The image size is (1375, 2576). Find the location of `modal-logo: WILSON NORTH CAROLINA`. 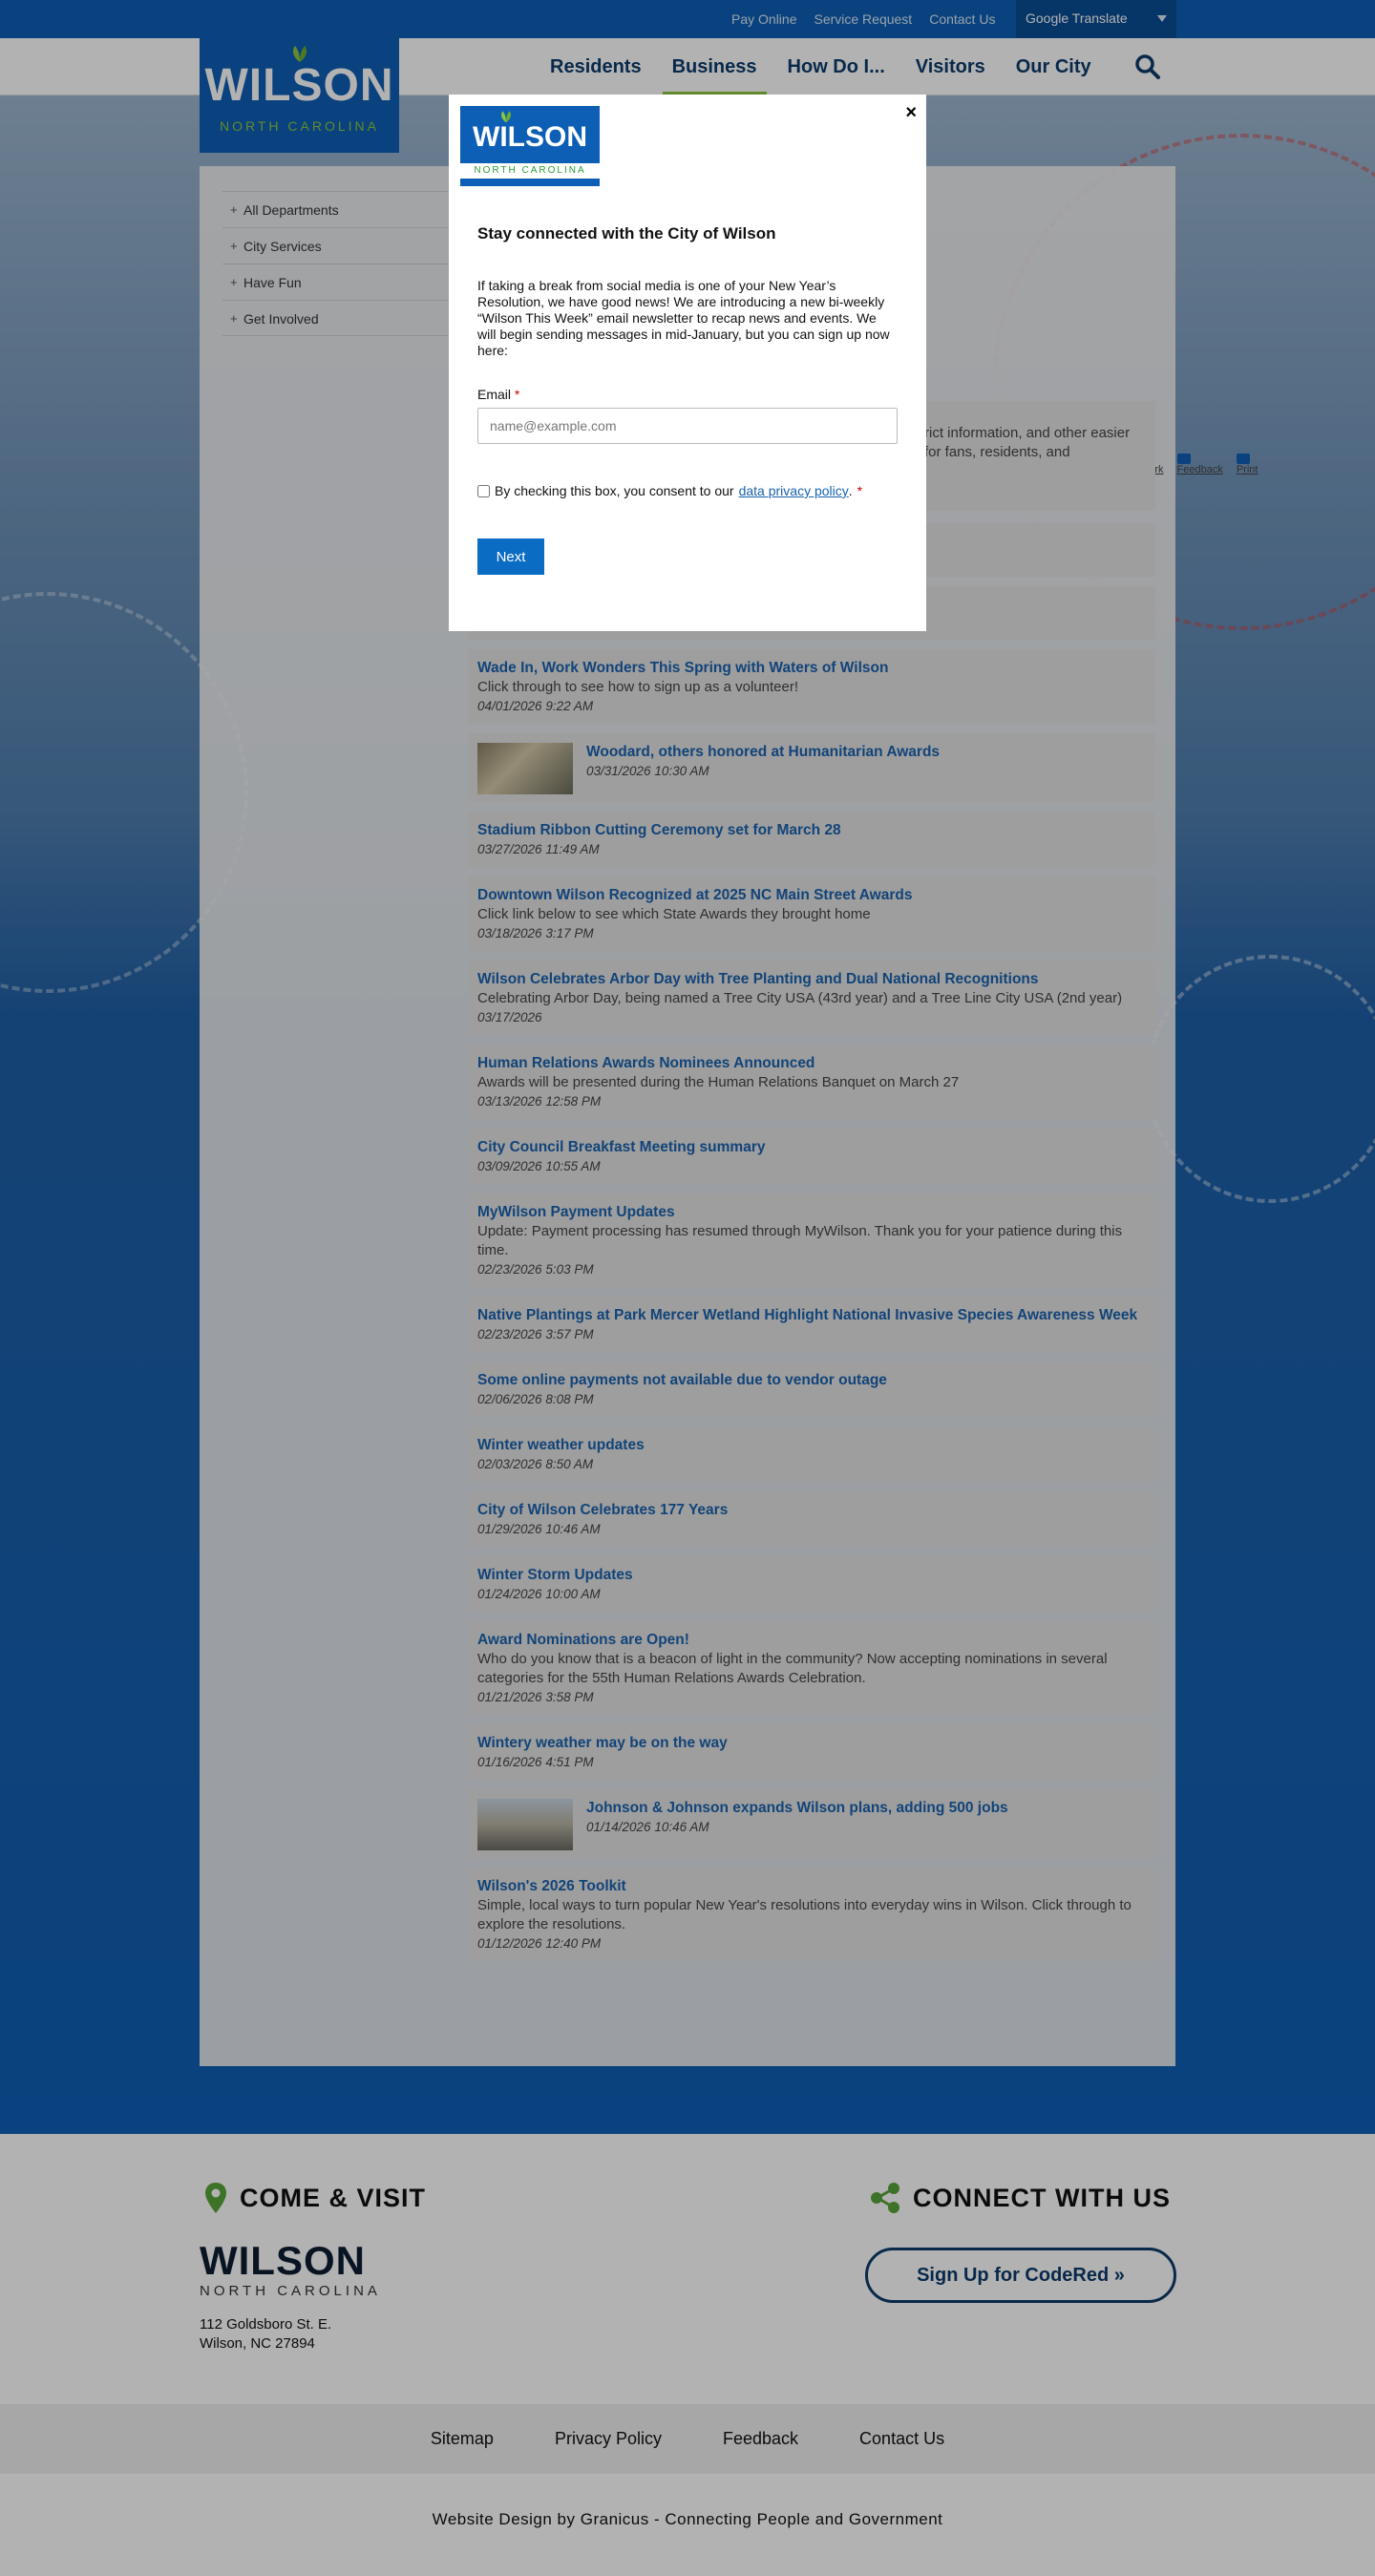

modal-logo: WILSON NORTH CAROLINA is located at coordinates (530, 146).